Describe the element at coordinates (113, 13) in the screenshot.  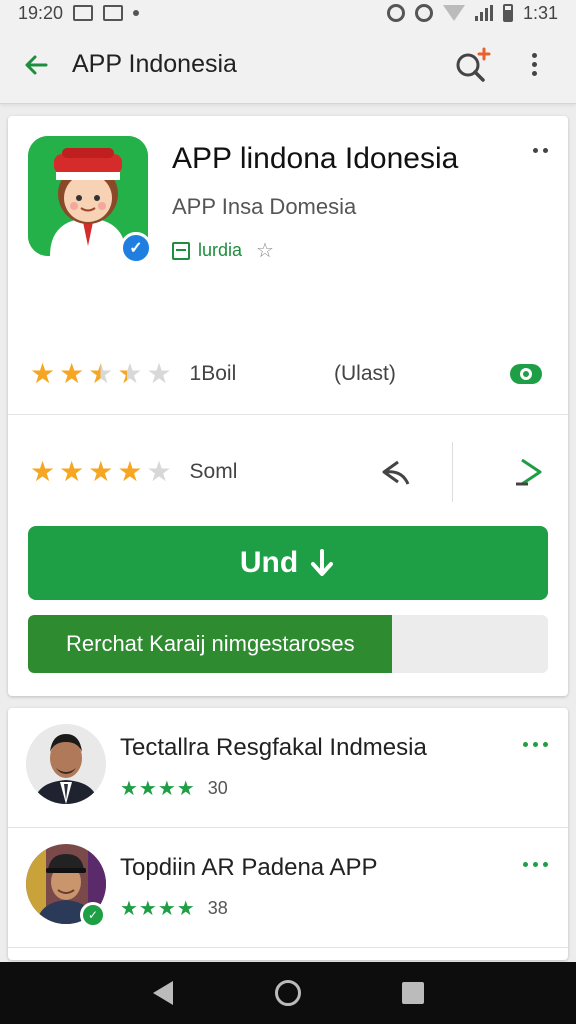
I see `mail-icon` at that location.